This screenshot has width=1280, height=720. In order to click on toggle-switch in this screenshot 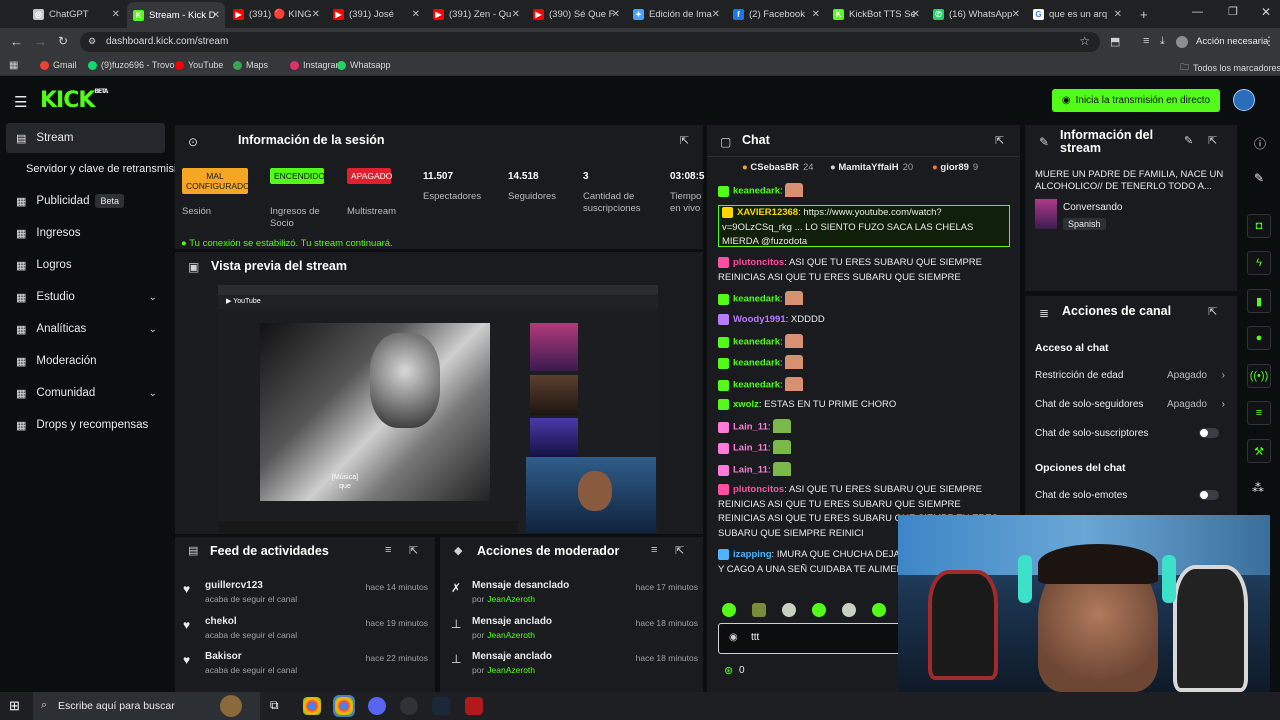, I will do `click(1209, 433)`.